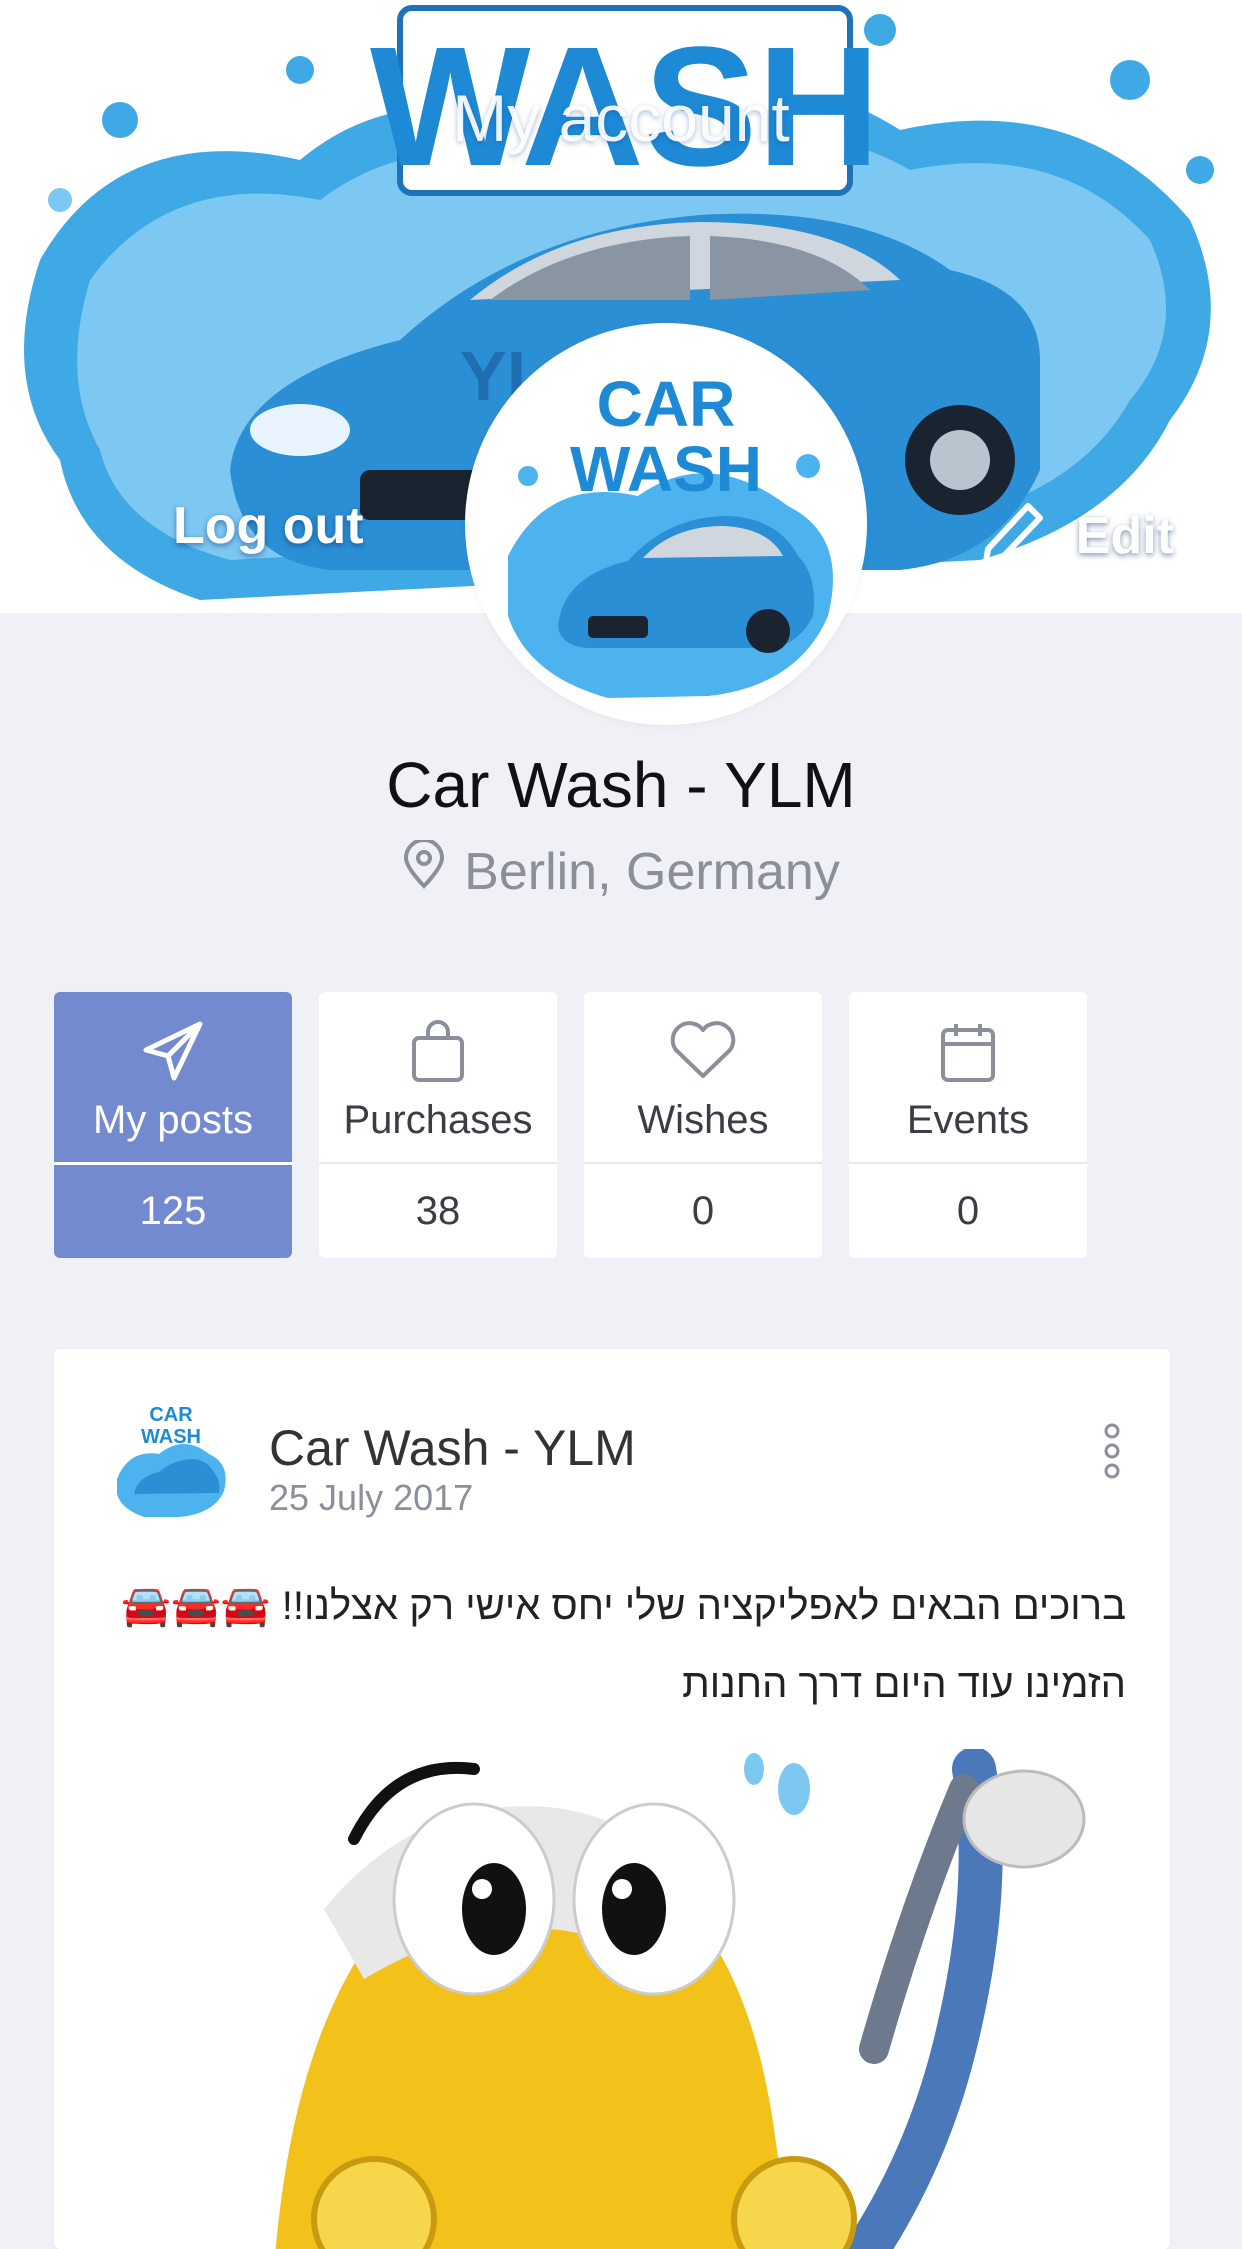 This screenshot has width=1242, height=2249. I want to click on edit-label: Edit, so click(1124, 535).